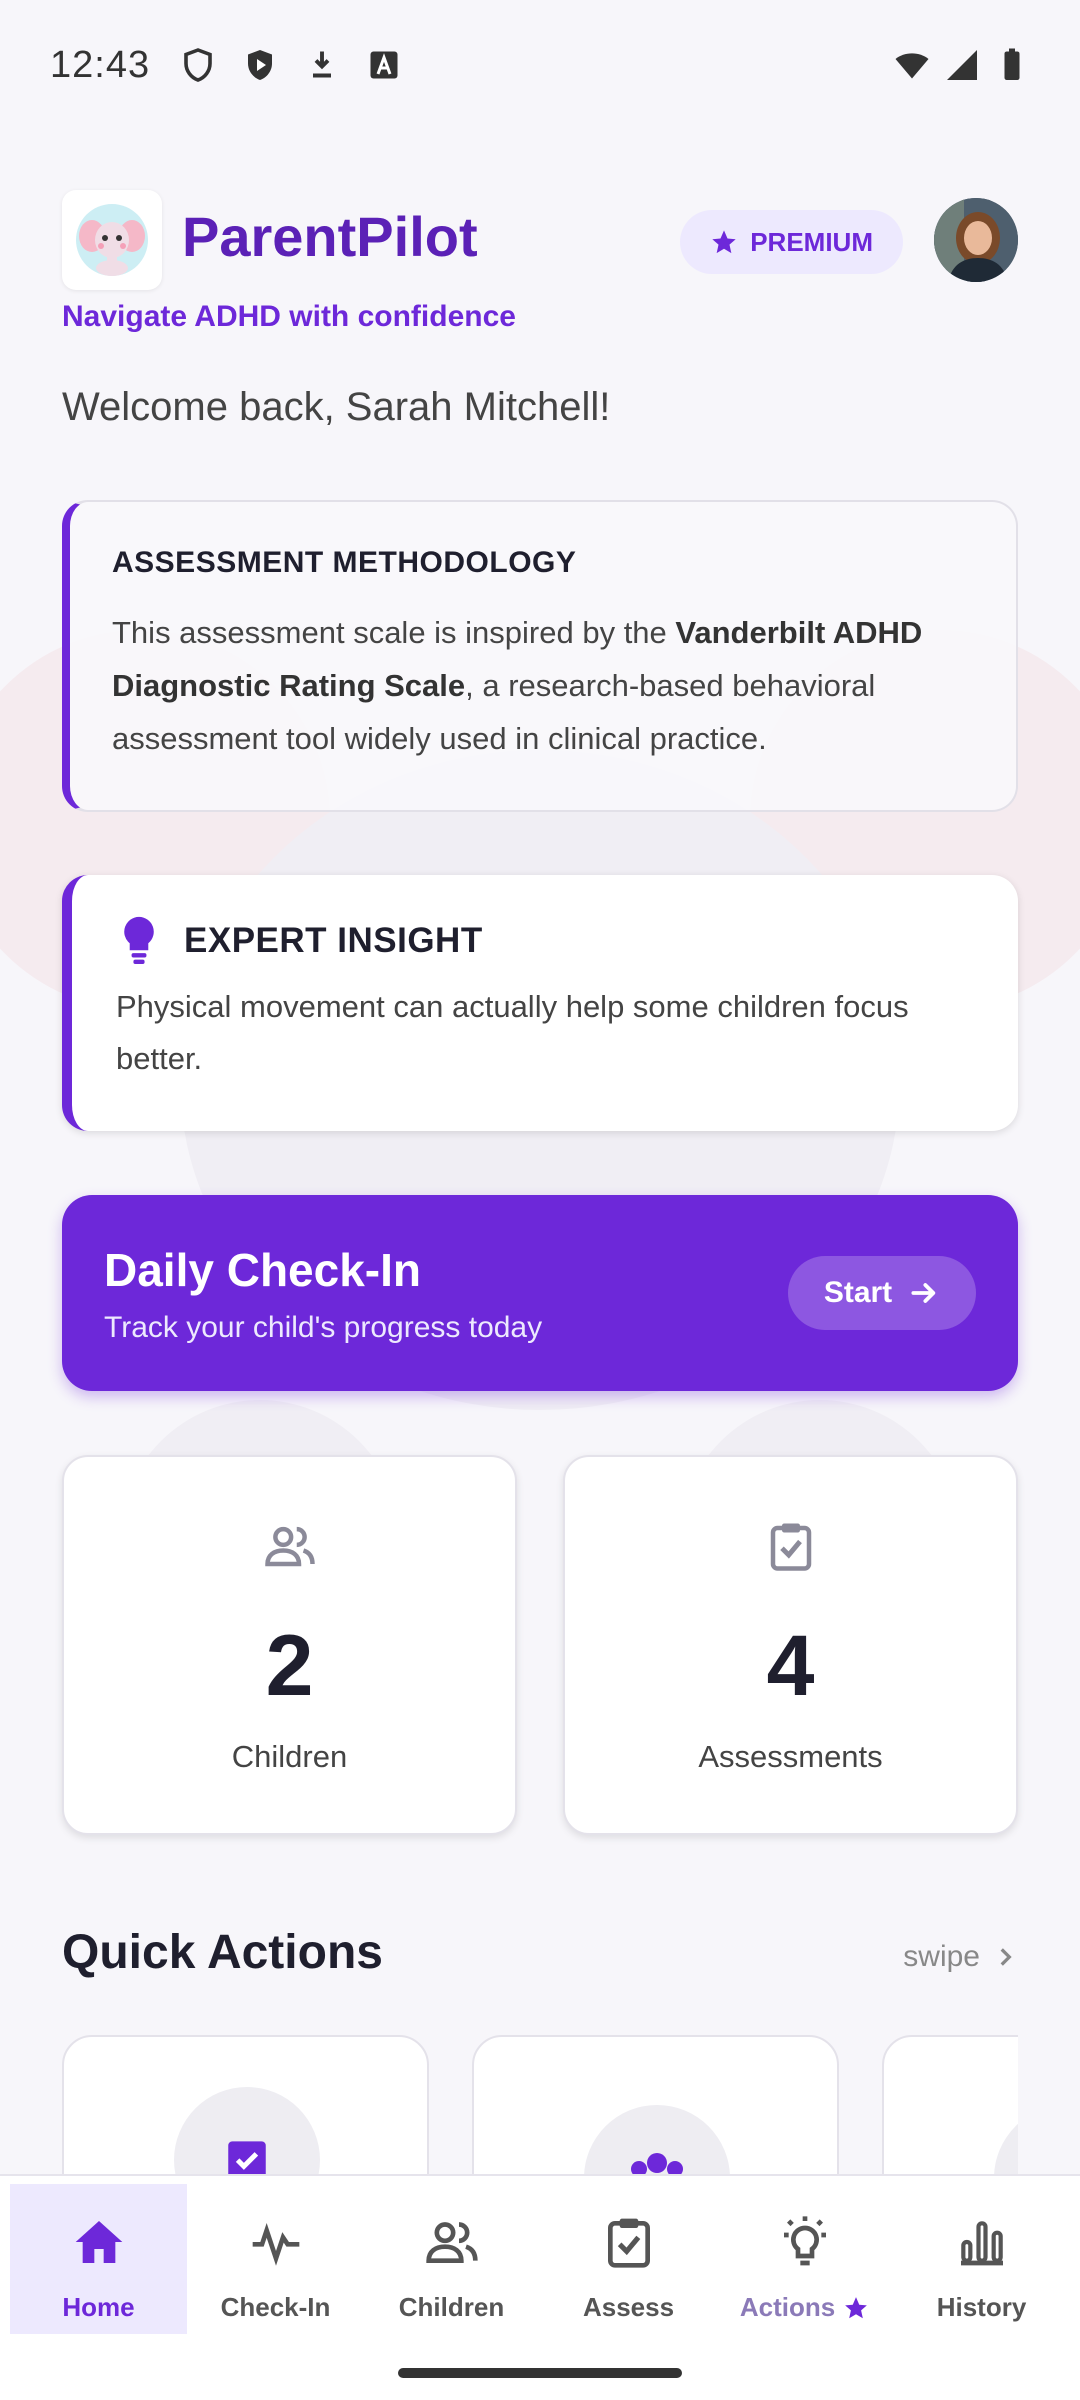 Image resolution: width=1080 pixels, height=2400 pixels. What do you see at coordinates (1012, 64) in the screenshot?
I see `battery-icon` at bounding box center [1012, 64].